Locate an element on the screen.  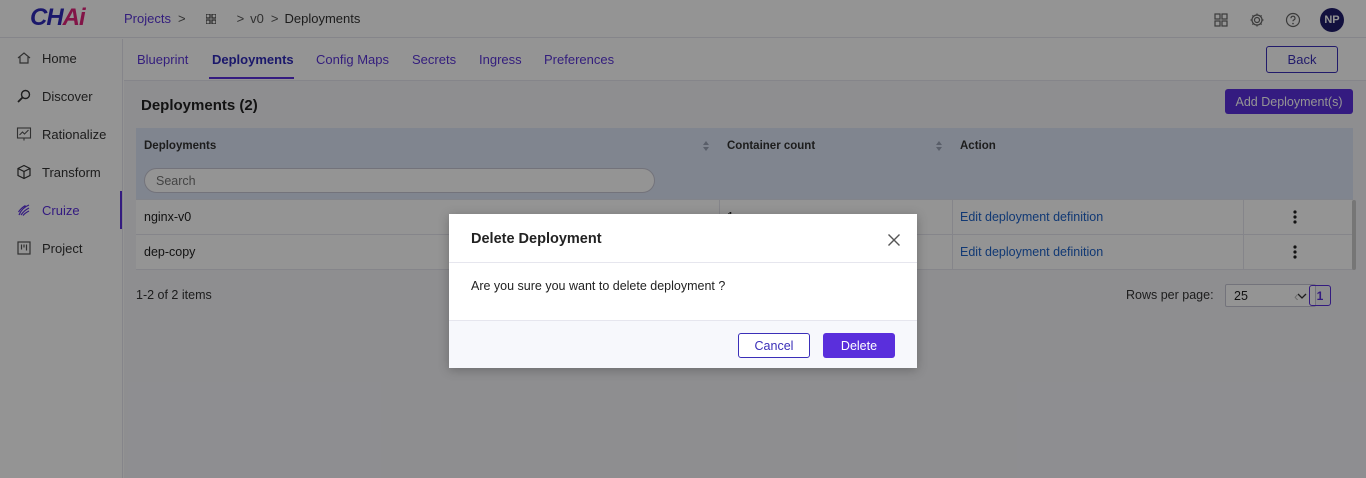
dialog-header: Delete Deployment is located at coordinates (683, 238).